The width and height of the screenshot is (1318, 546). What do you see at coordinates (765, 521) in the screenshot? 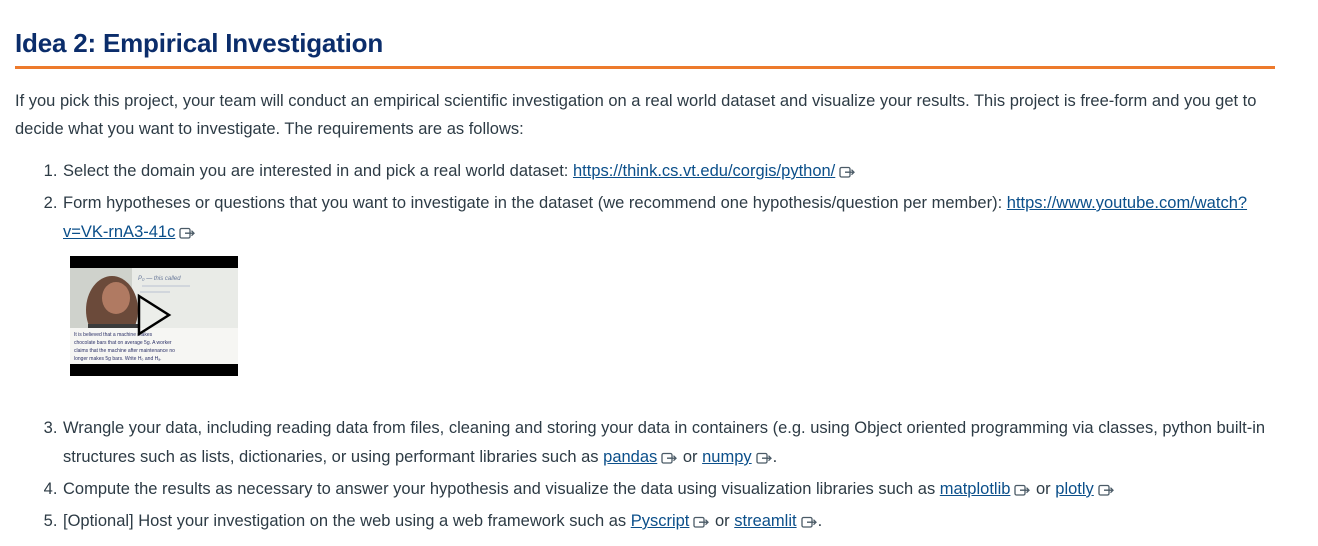
I see `streamlit-link: streamlit` at bounding box center [765, 521].